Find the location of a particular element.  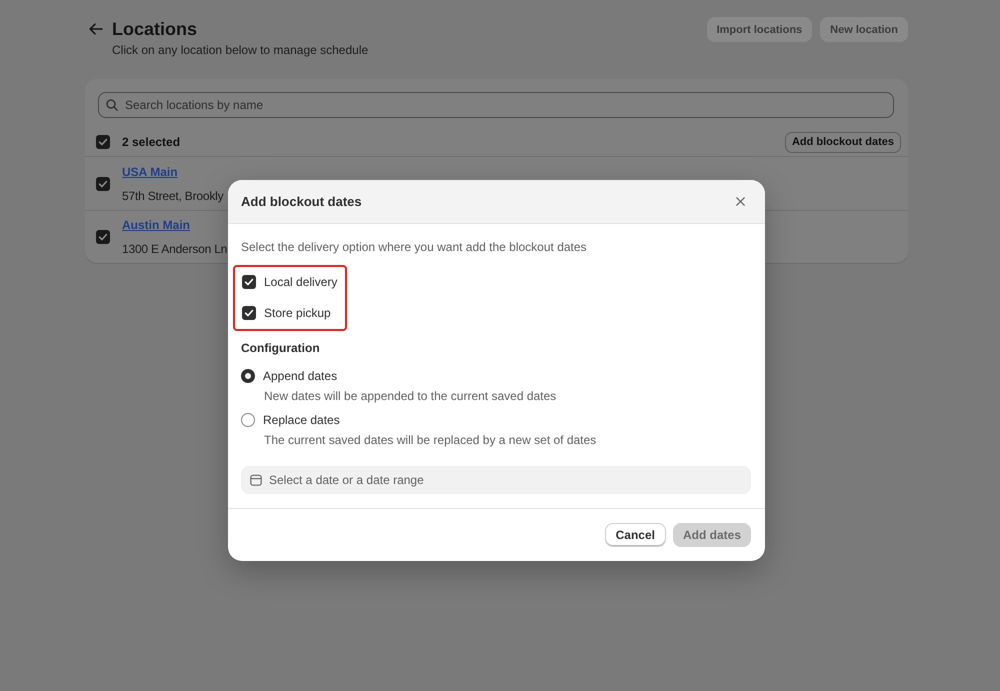

selection-count: 2 selected is located at coordinates (152, 142).